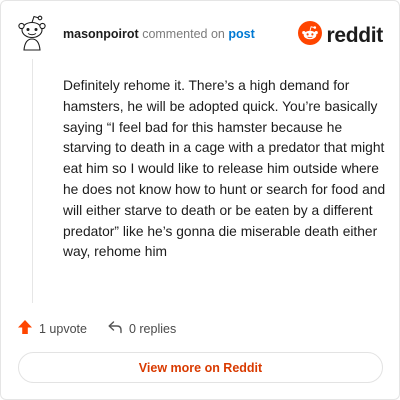 Image resolution: width=400 pixels, height=400 pixels. Describe the element at coordinates (200, 367) in the screenshot. I see `view-more-button: View more on Reddit` at that location.